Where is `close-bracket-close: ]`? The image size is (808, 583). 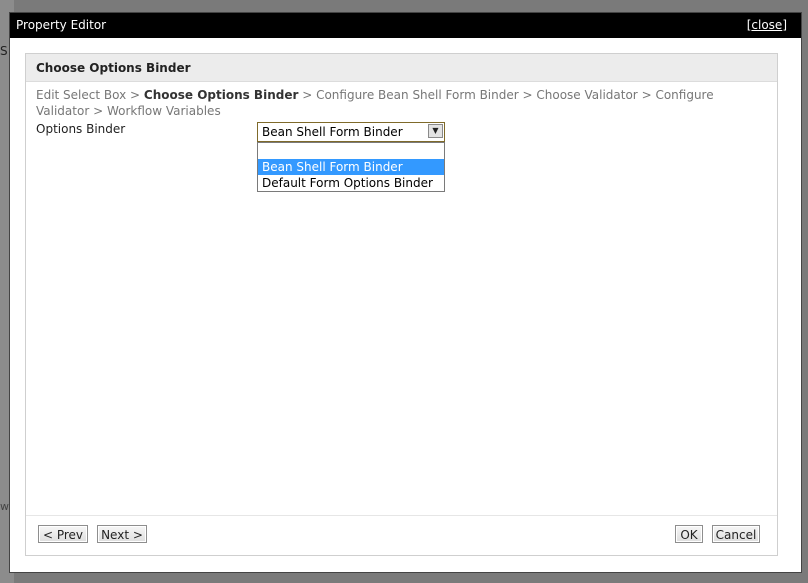
close-bracket-close: ] is located at coordinates (784, 25).